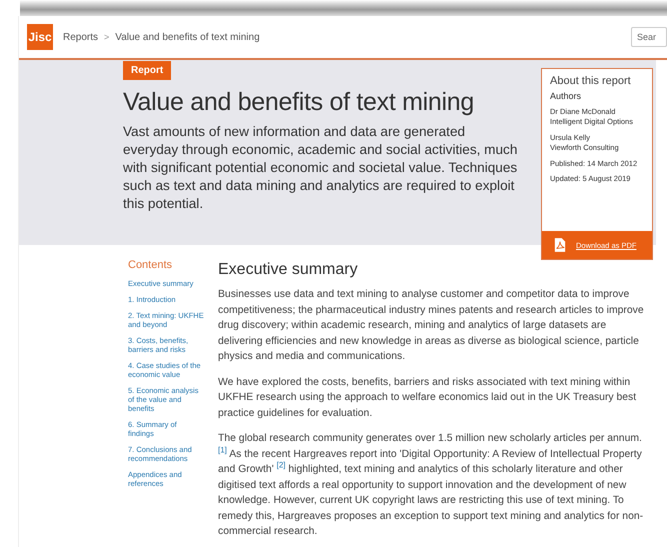  What do you see at coordinates (591, 81) in the screenshot?
I see `panel-title: About this report` at bounding box center [591, 81].